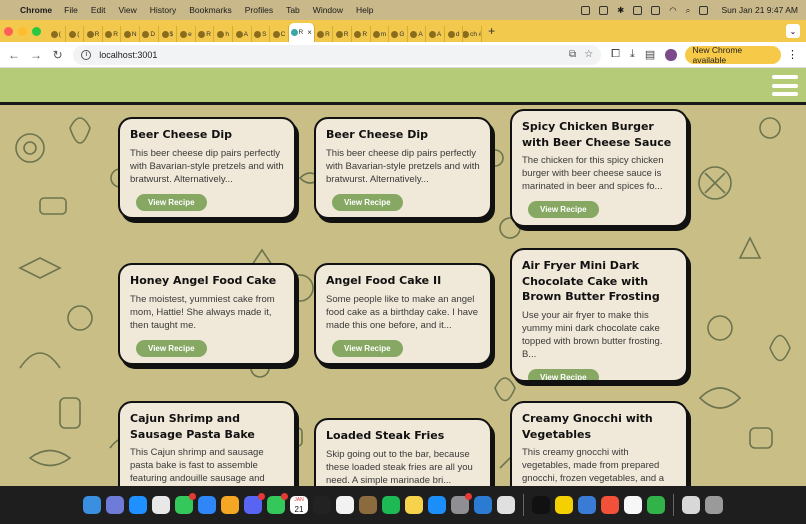  What do you see at coordinates (610, 505) in the screenshot?
I see `swift-icon` at bounding box center [610, 505].